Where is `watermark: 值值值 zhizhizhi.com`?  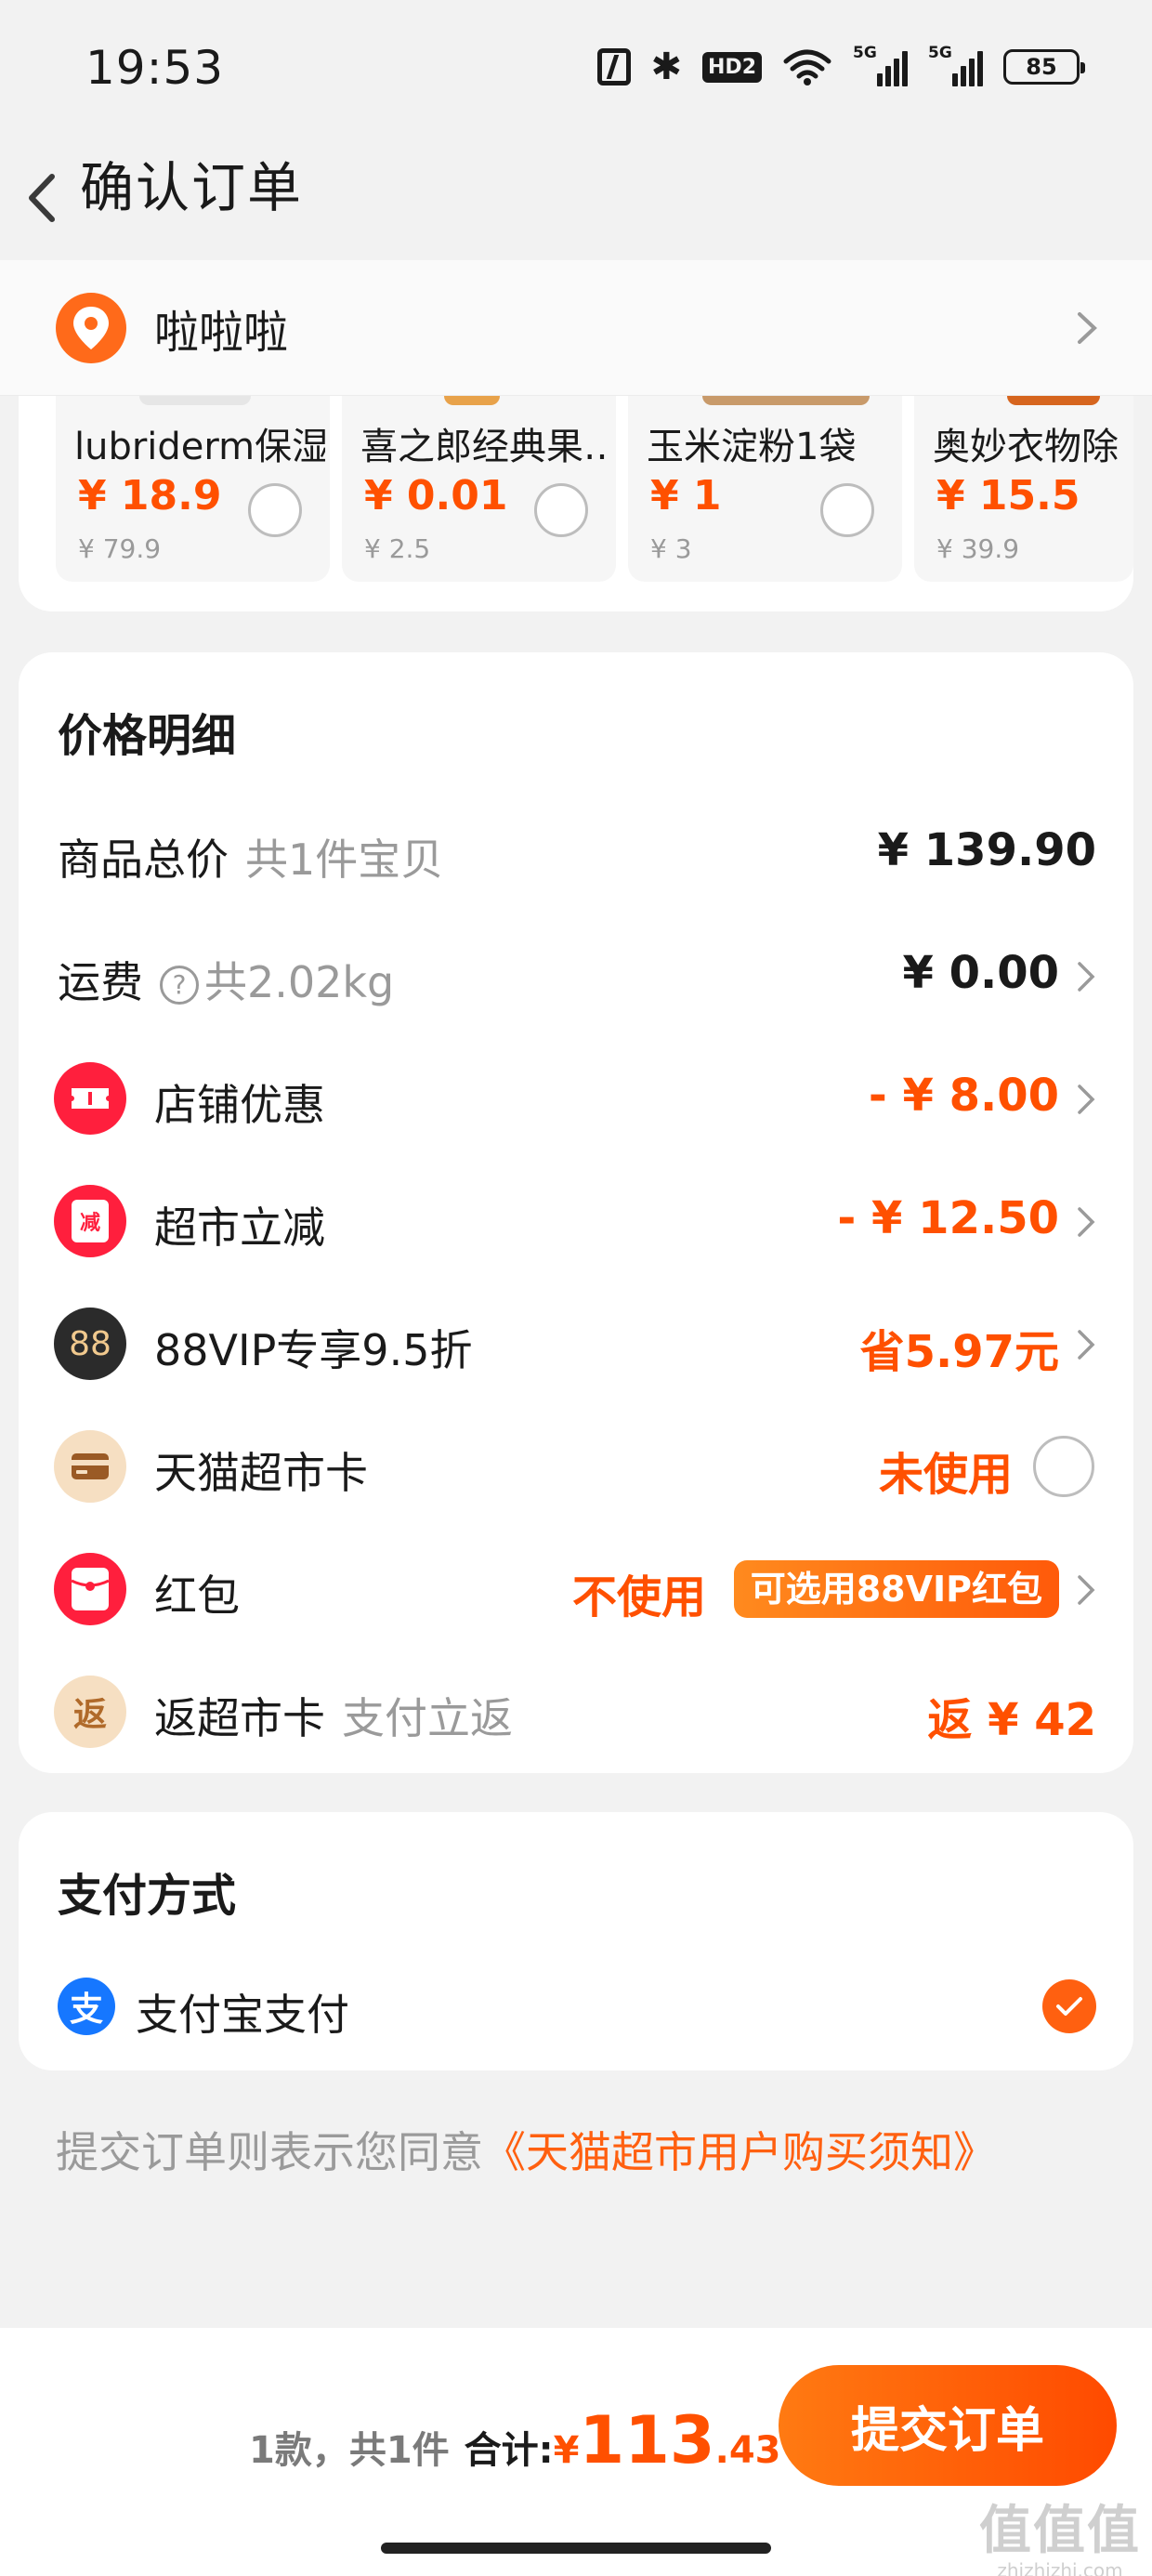
watermark: 值值值 zhizhizhi.com is located at coordinates (1060, 2540).